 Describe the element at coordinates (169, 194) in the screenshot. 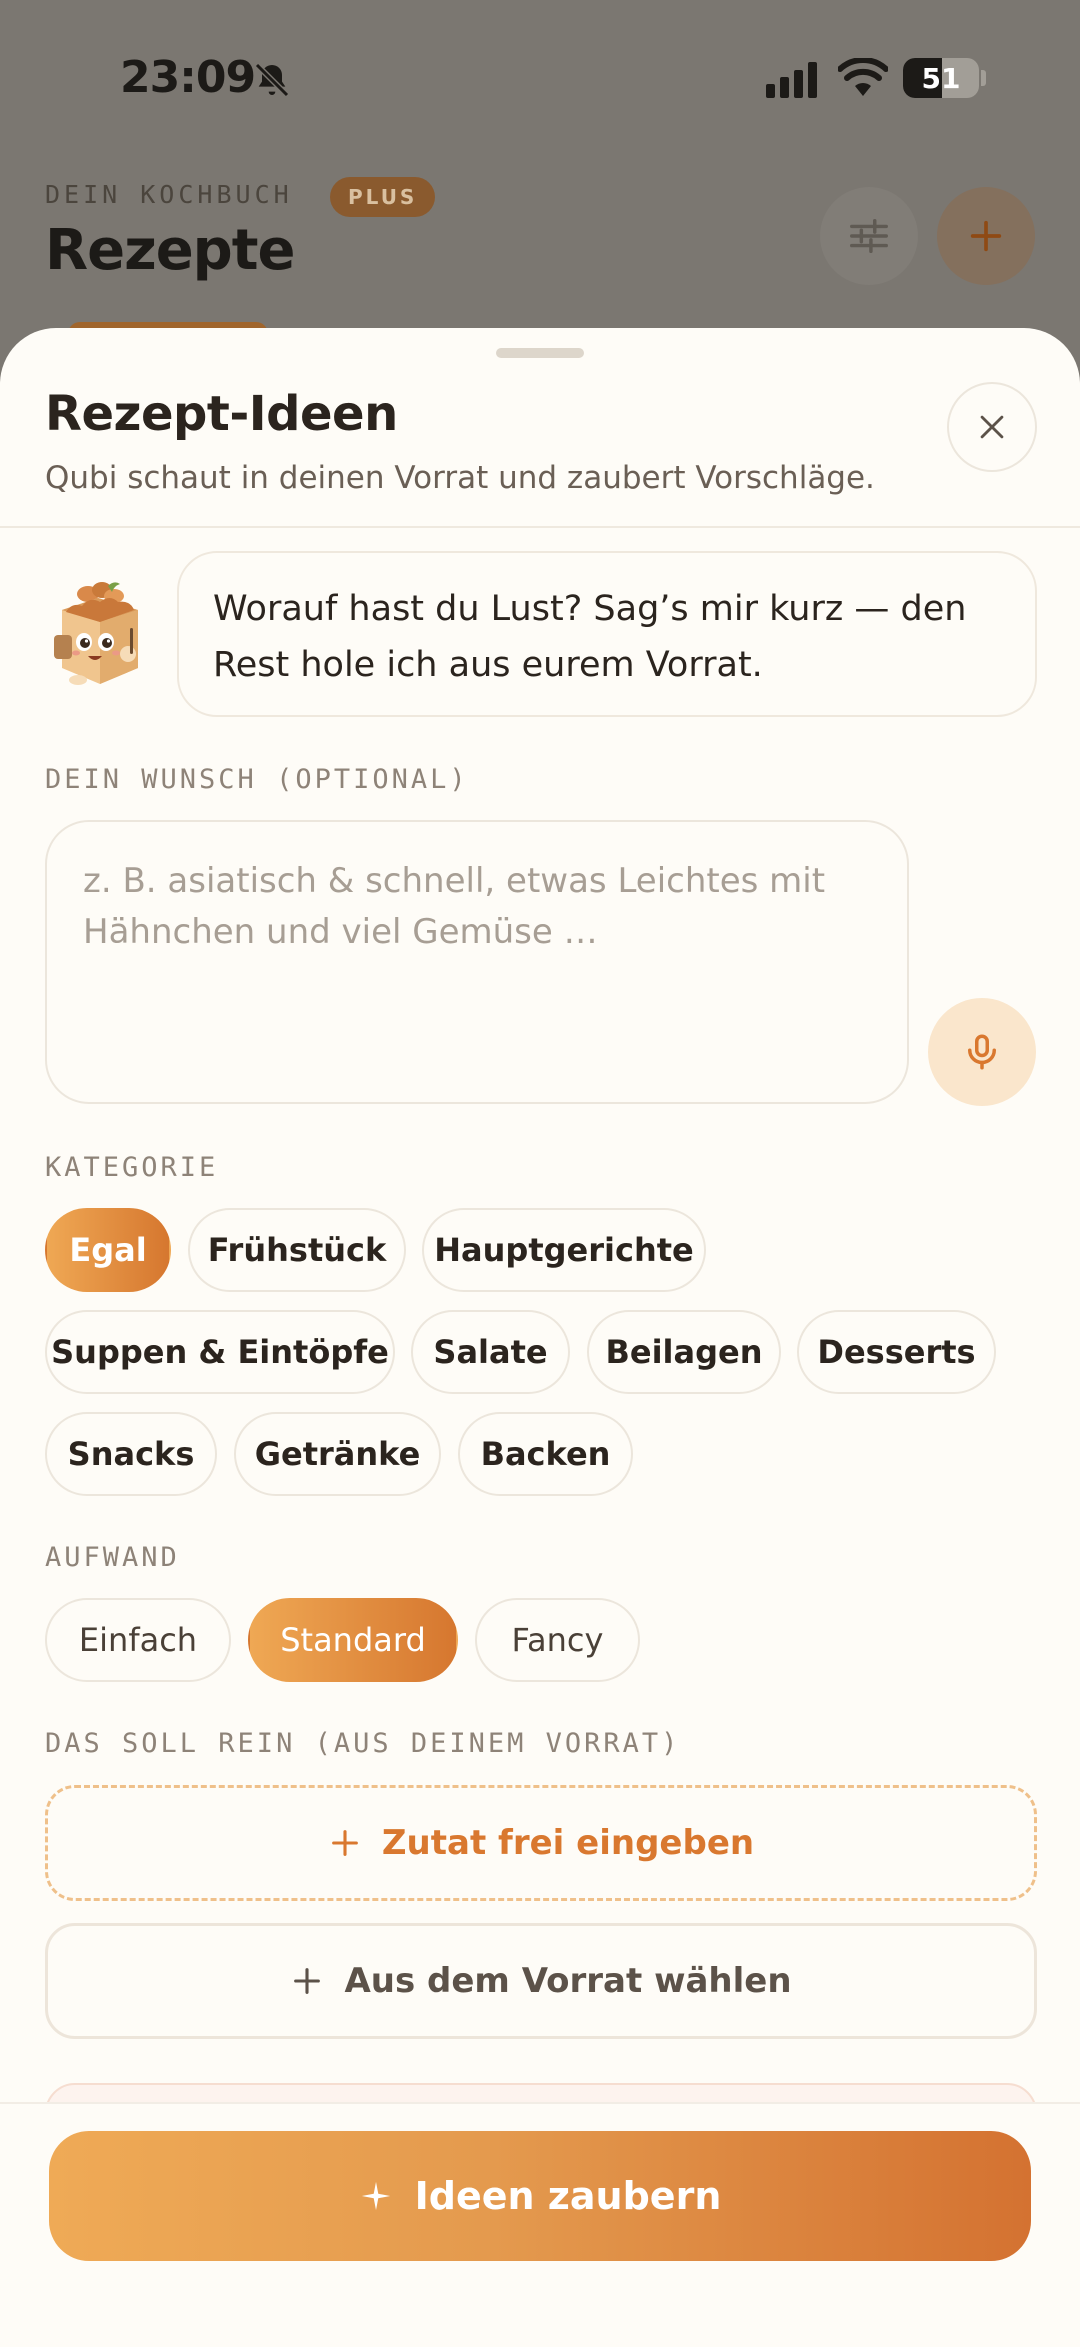

I see `cookbook-eyebrow: DEIN KOCHBUCH` at that location.